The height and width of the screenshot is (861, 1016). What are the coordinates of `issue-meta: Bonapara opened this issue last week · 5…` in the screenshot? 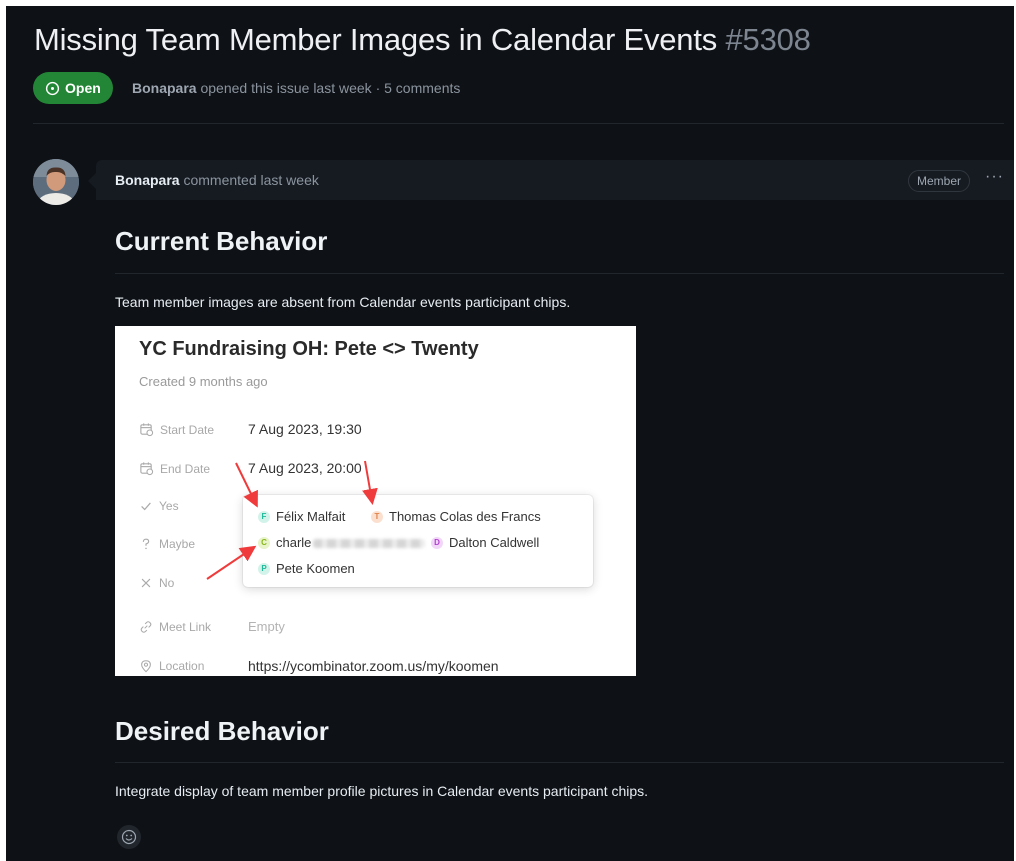 It's located at (296, 88).